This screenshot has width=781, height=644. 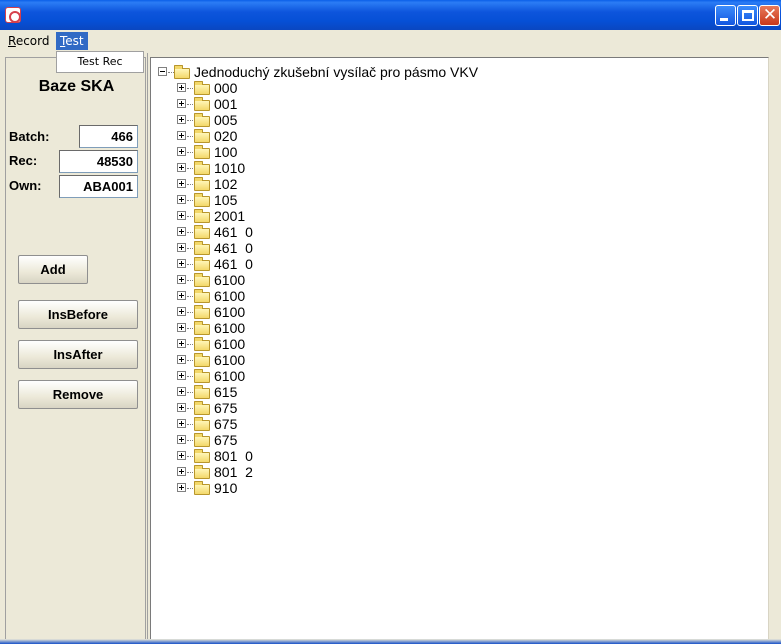 What do you see at coordinates (13, 15) in the screenshot?
I see `app-icon` at bounding box center [13, 15].